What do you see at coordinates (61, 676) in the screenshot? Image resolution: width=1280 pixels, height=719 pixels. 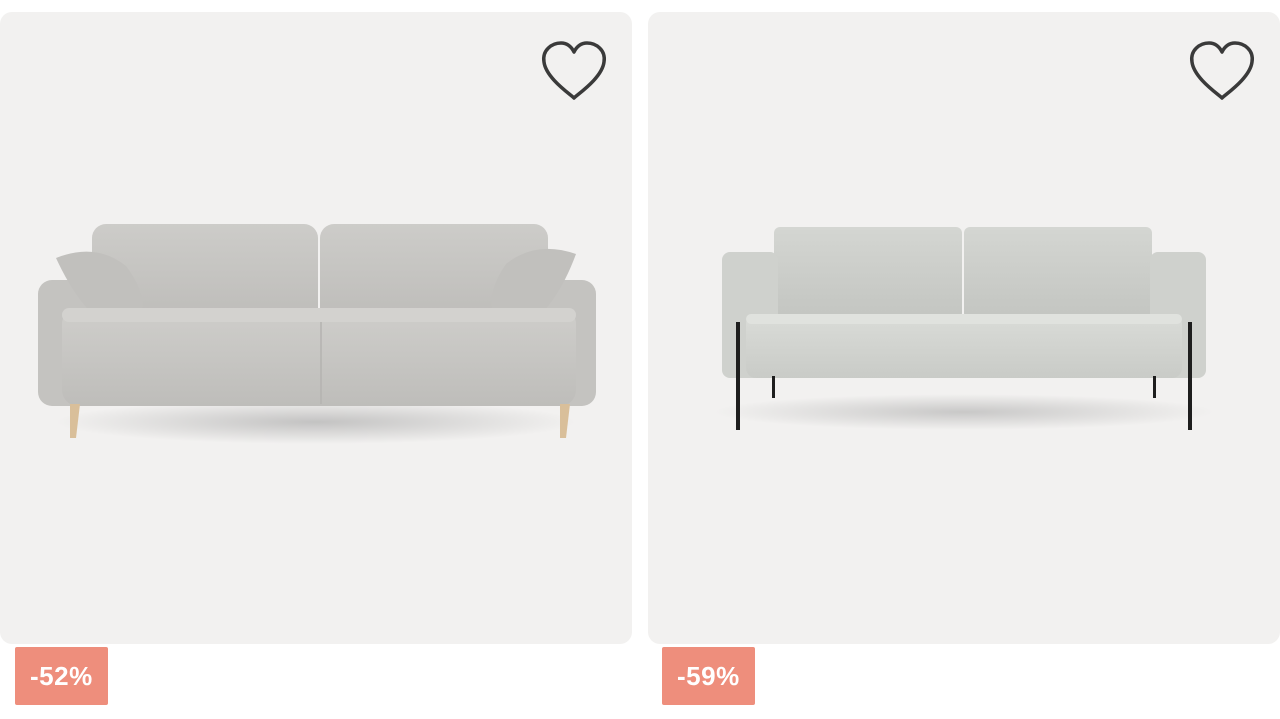 I see `discount-badge-1: -52%` at bounding box center [61, 676].